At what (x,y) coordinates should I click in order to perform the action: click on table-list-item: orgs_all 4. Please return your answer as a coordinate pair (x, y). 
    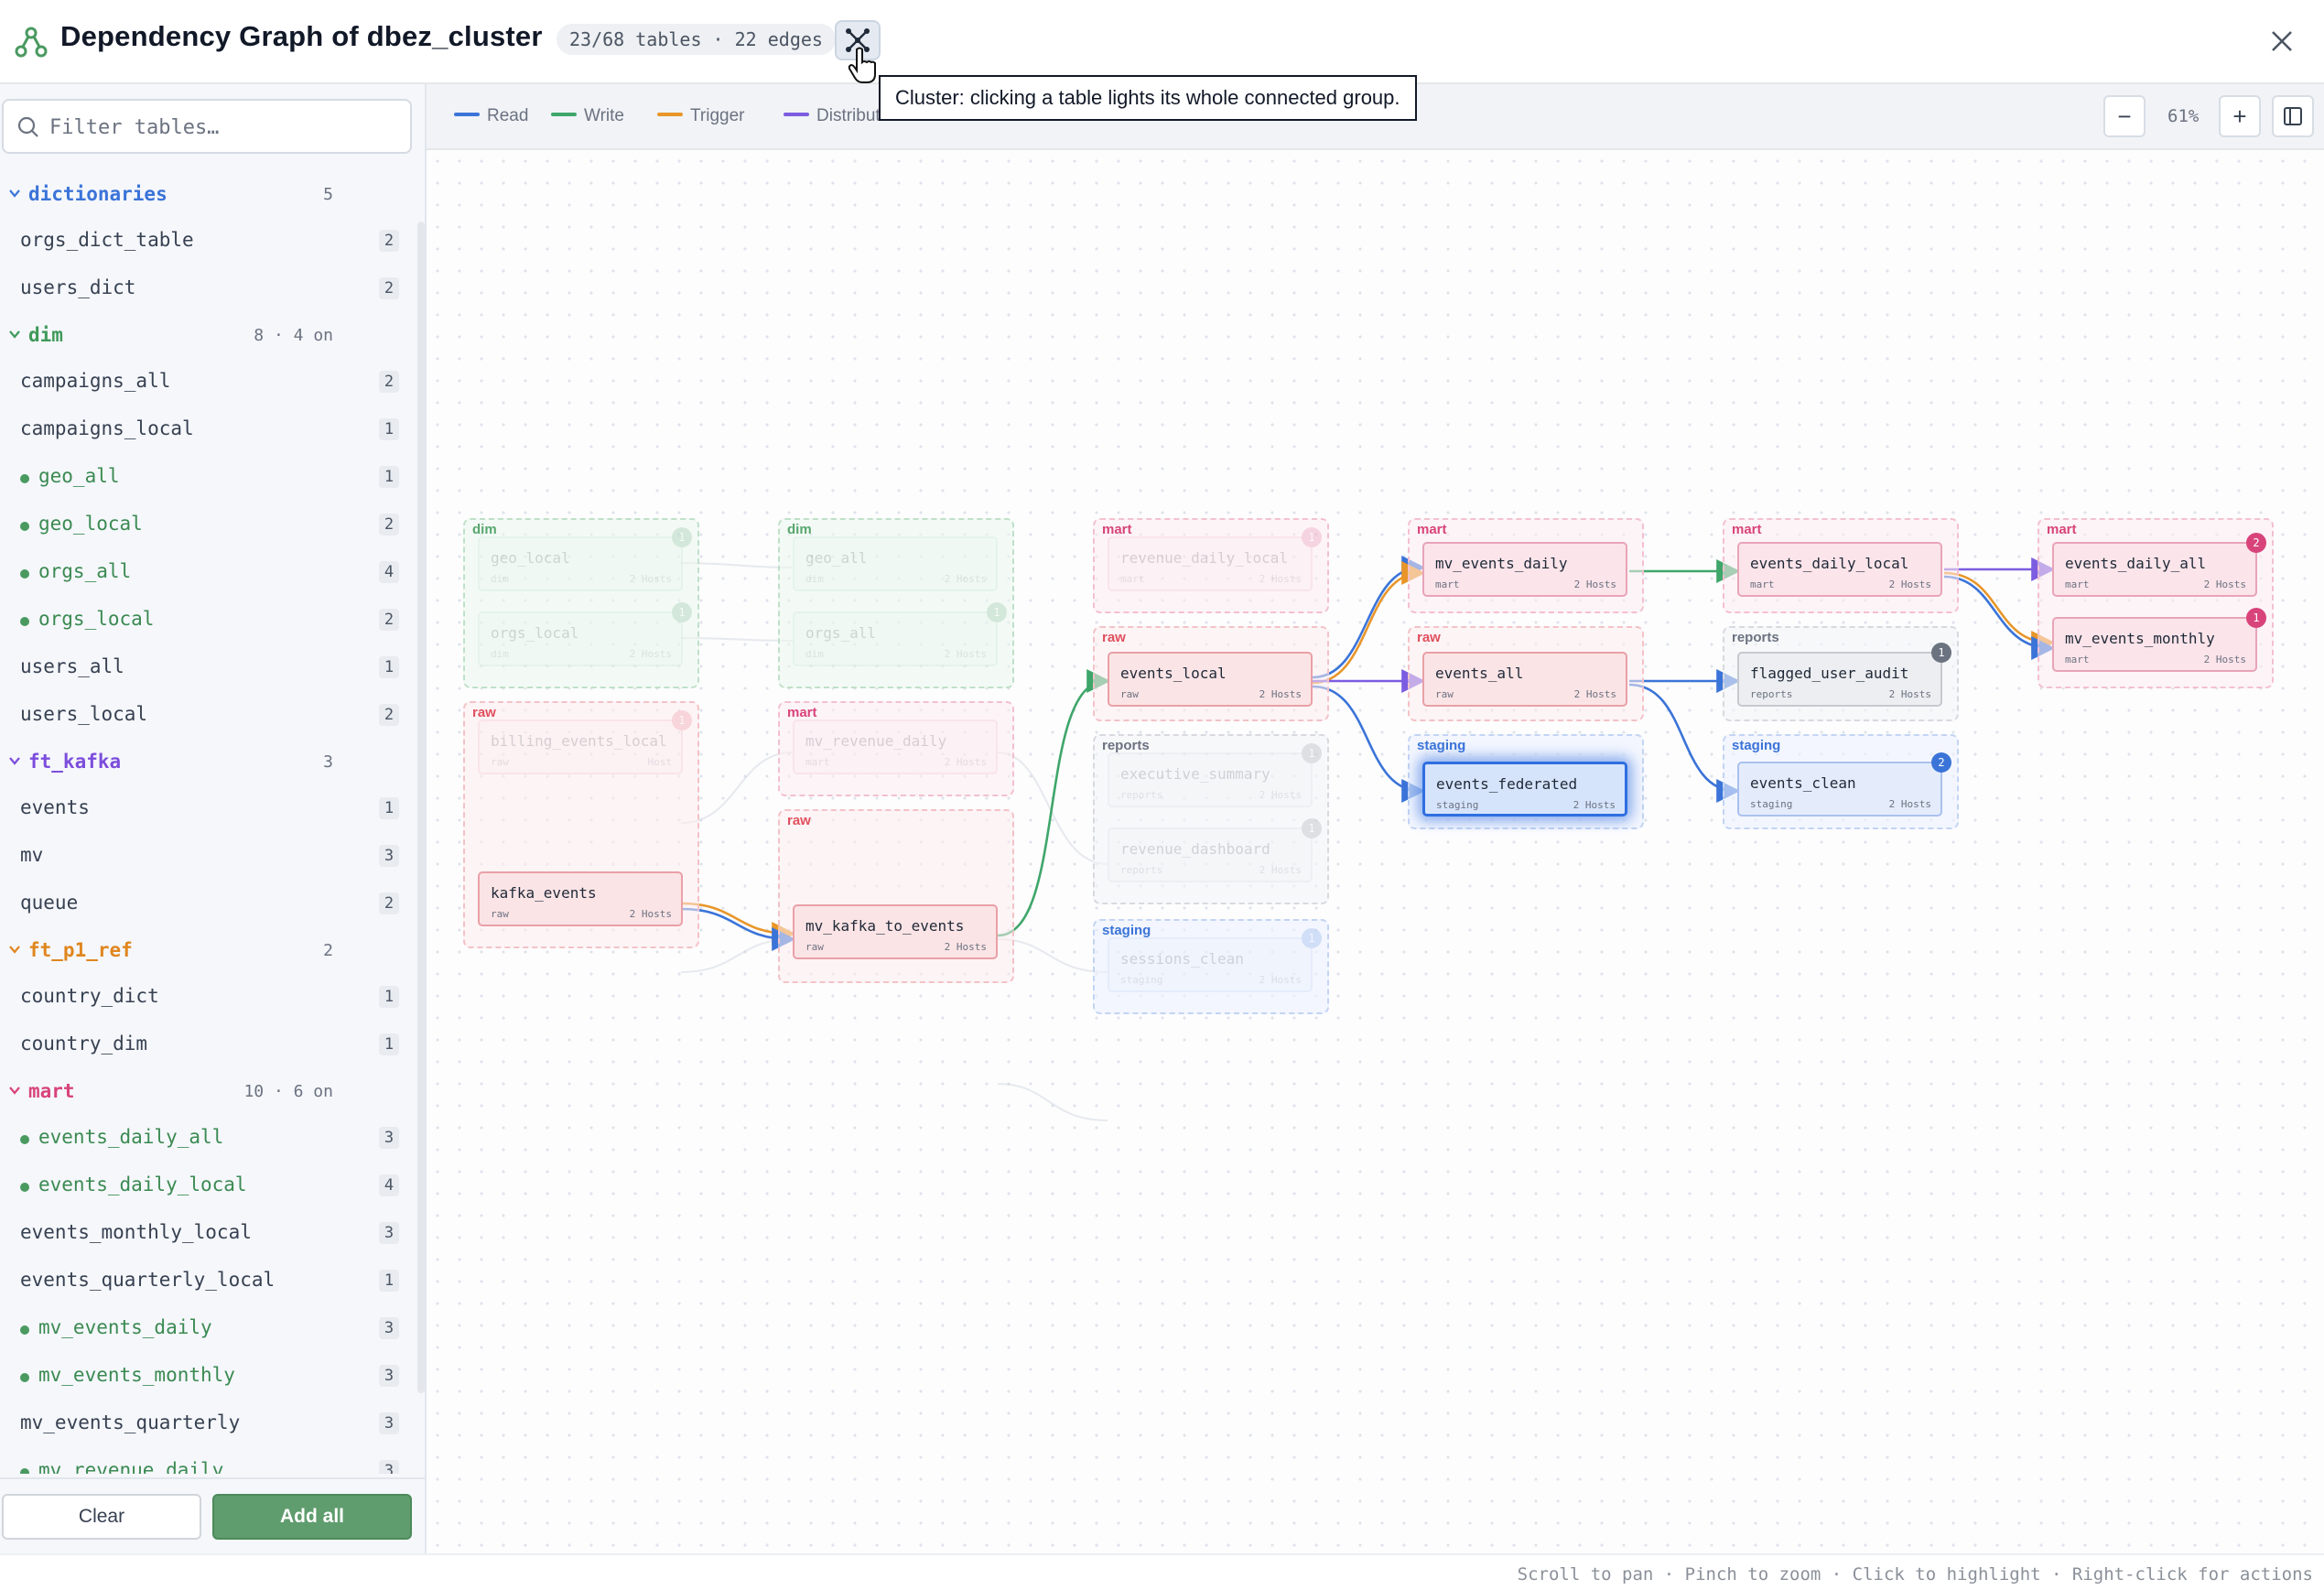
    Looking at the image, I should click on (208, 573).